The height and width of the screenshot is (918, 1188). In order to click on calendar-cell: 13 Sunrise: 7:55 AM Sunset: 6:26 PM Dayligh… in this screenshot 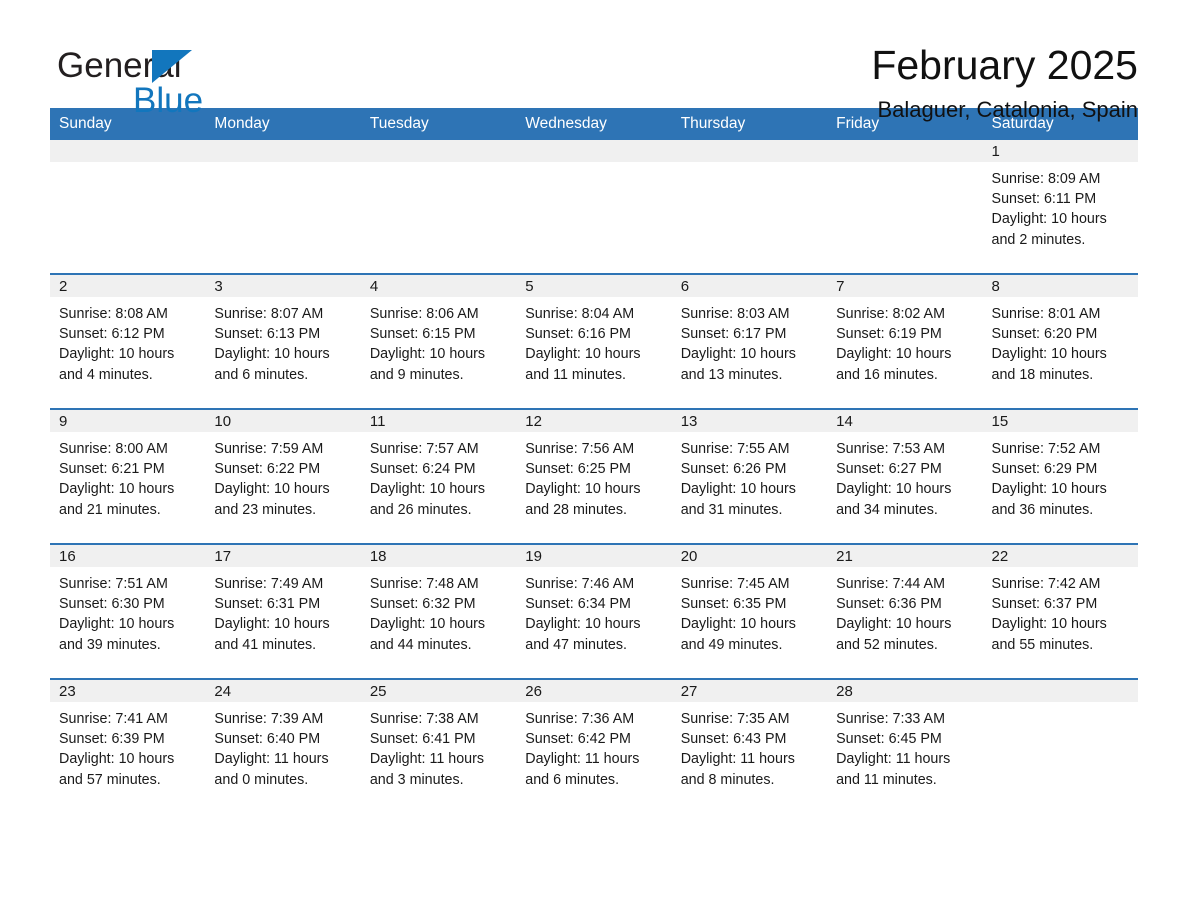, I will do `click(749, 476)`.